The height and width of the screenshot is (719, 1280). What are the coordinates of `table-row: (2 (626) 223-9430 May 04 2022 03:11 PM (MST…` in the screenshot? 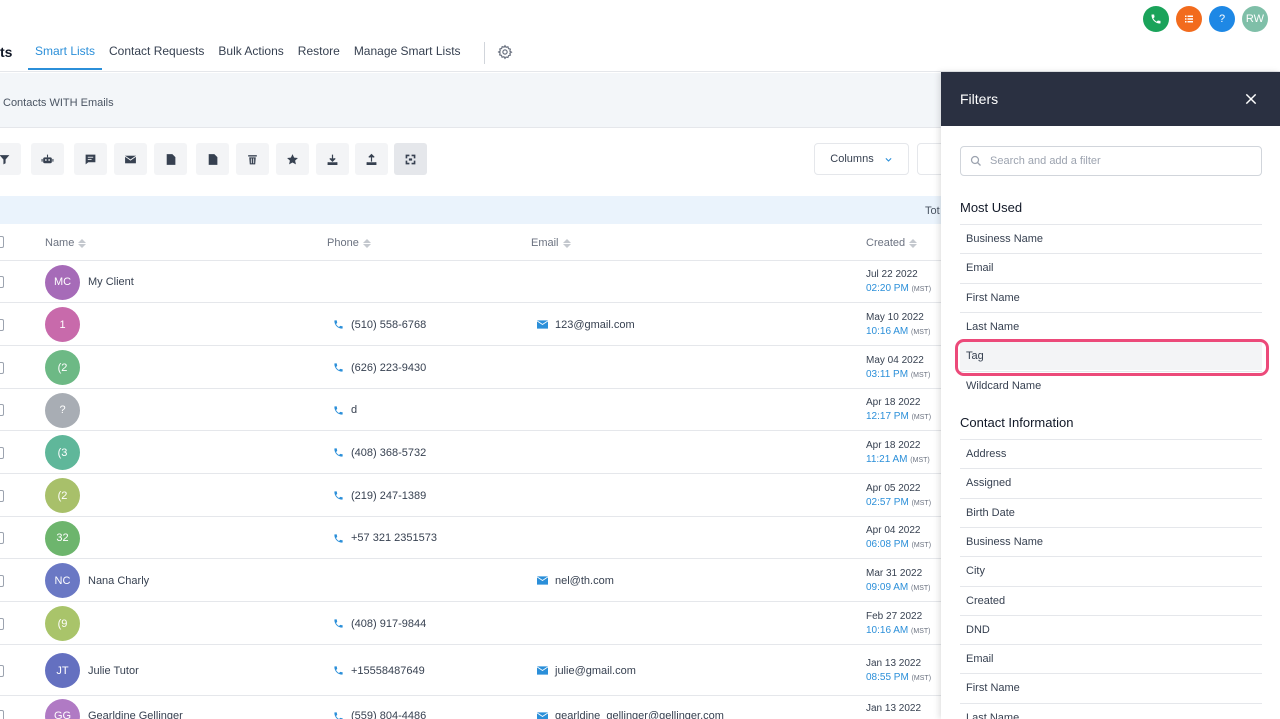 It's located at (470, 367).